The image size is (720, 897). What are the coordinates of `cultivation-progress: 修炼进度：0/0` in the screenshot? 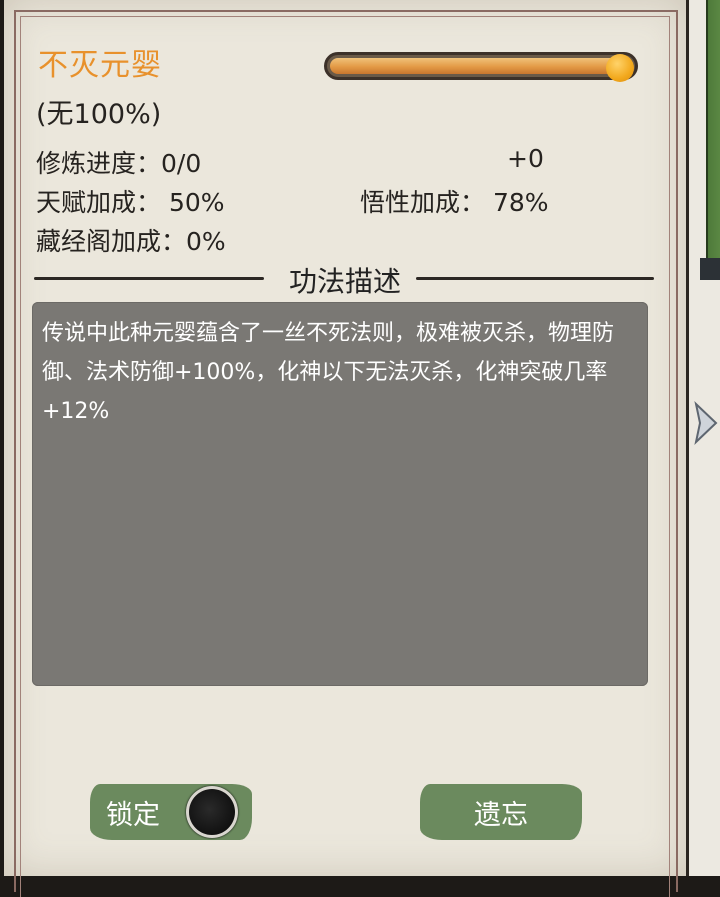 It's located at (119, 163).